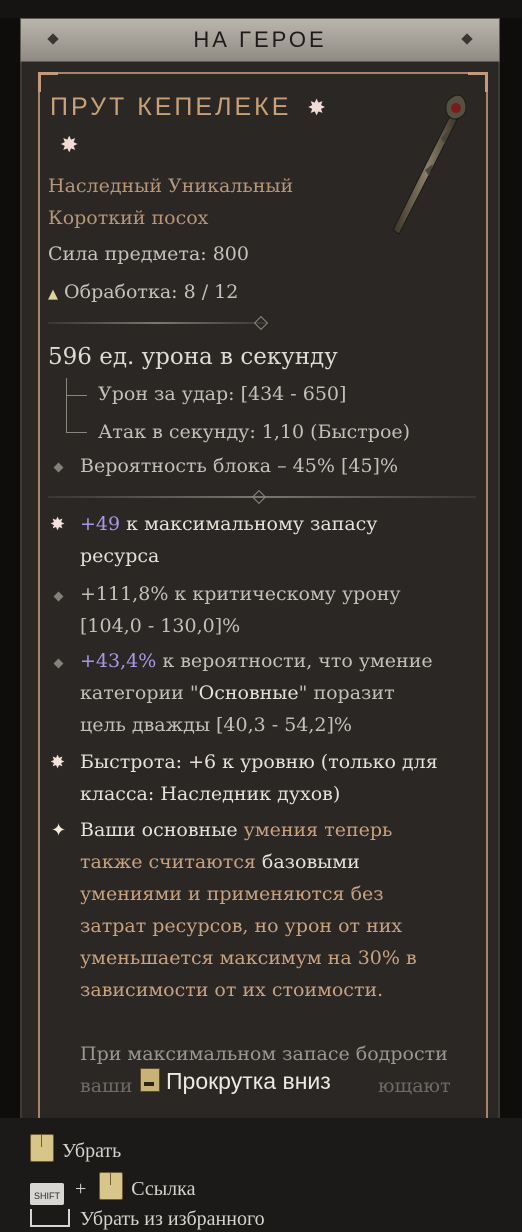 This screenshot has width=522, height=1232. What do you see at coordinates (232, 894) in the screenshot?
I see `unique-power-line: умениями и применяются без` at bounding box center [232, 894].